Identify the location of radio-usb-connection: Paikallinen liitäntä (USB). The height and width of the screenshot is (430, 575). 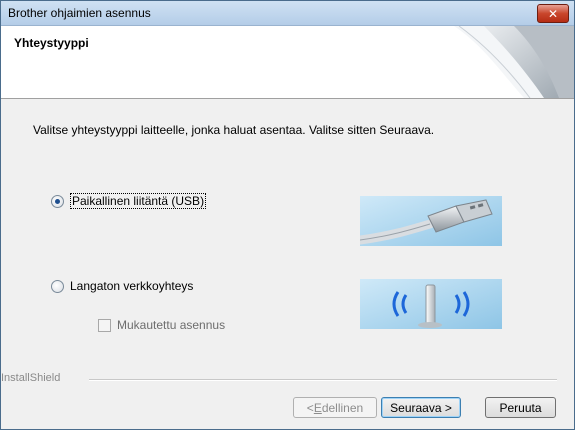
(129, 201).